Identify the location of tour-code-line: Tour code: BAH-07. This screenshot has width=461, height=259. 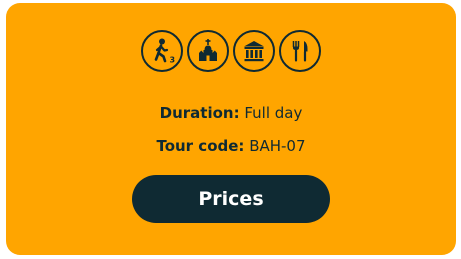
(231, 146).